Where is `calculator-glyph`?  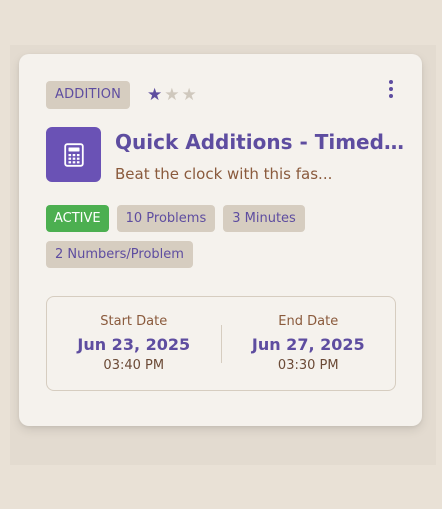 calculator-glyph is located at coordinates (73, 154).